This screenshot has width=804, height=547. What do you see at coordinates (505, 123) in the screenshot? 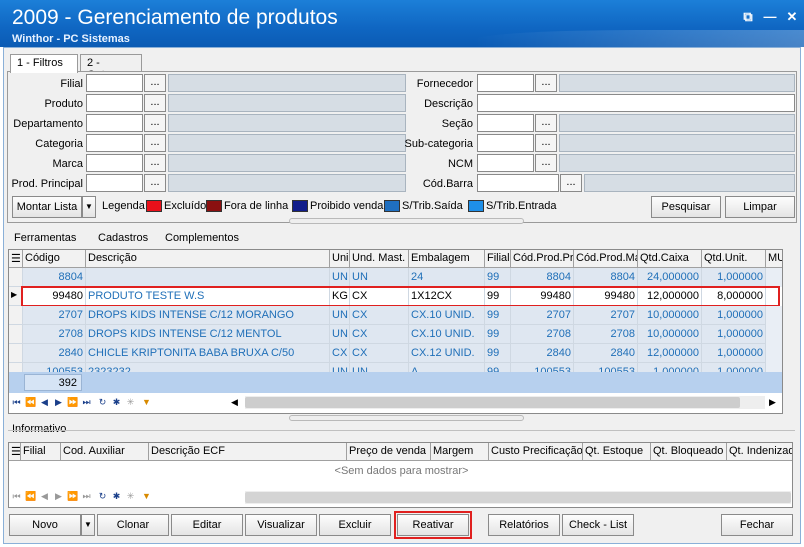
I see `secao-input` at bounding box center [505, 123].